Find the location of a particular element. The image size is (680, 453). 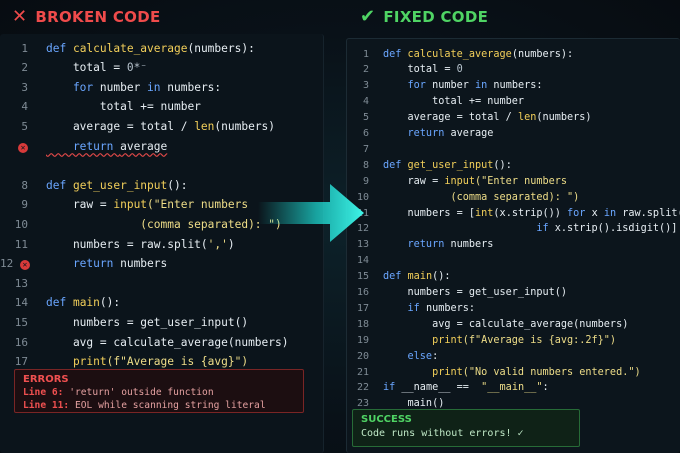

code-text: for number in numbers: is located at coordinates (463, 85).